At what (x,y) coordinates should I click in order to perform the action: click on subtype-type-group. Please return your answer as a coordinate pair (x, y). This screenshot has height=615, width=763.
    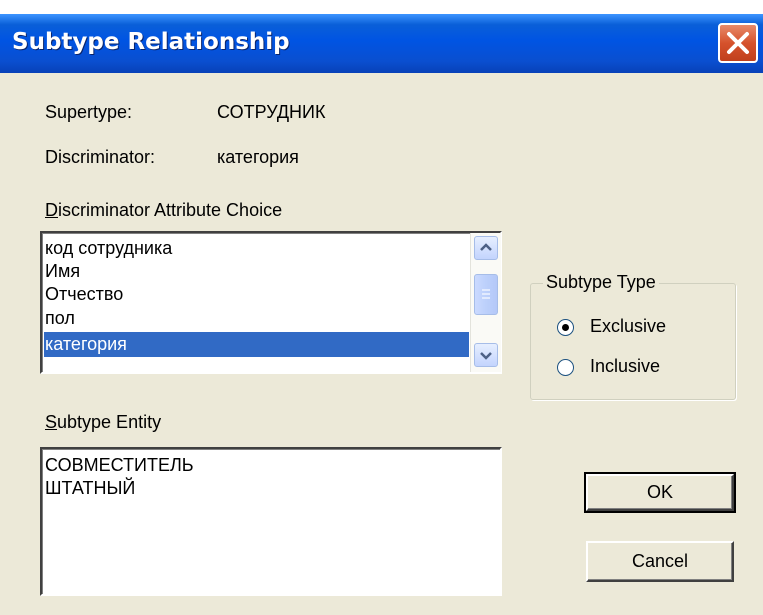
    Looking at the image, I should click on (633, 341).